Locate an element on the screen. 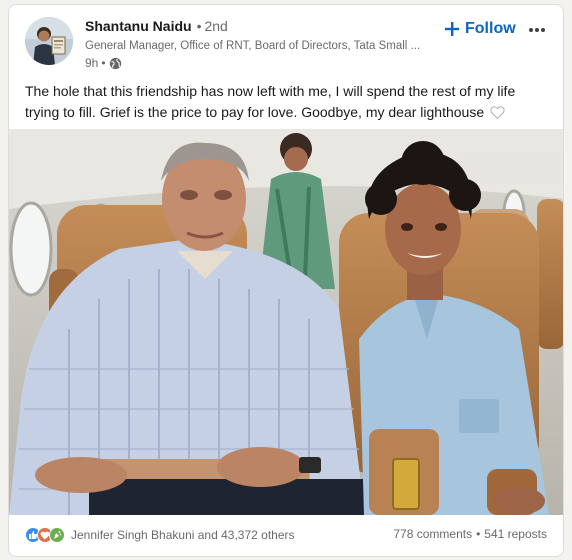 The height and width of the screenshot is (560, 572). post-meta: 9h • is located at coordinates (103, 63).